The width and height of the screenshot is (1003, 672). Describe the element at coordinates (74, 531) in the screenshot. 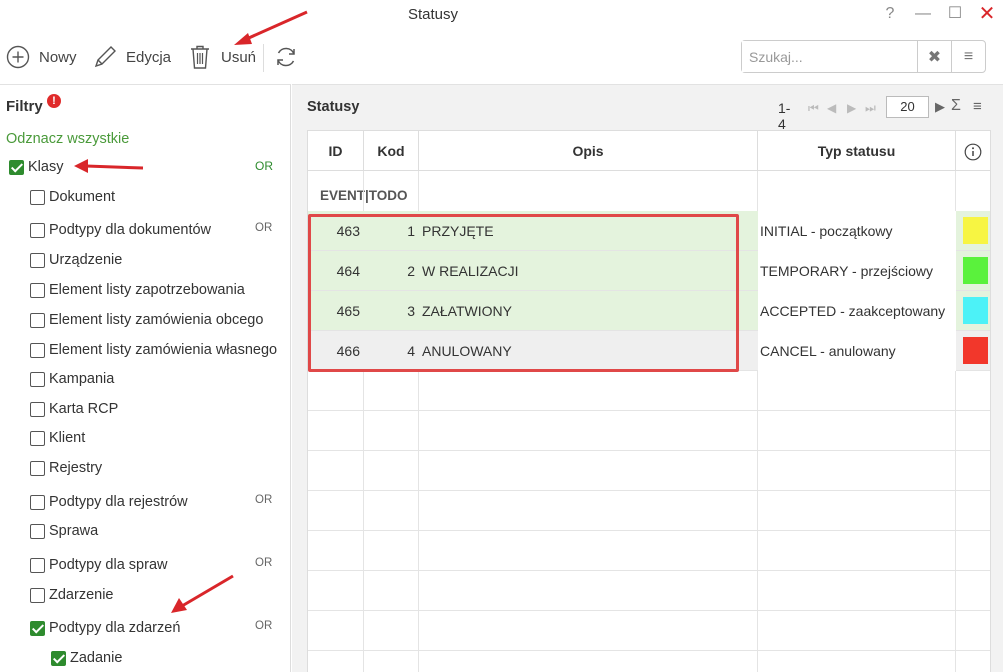

I see `filter-label: Sprawa` at that location.